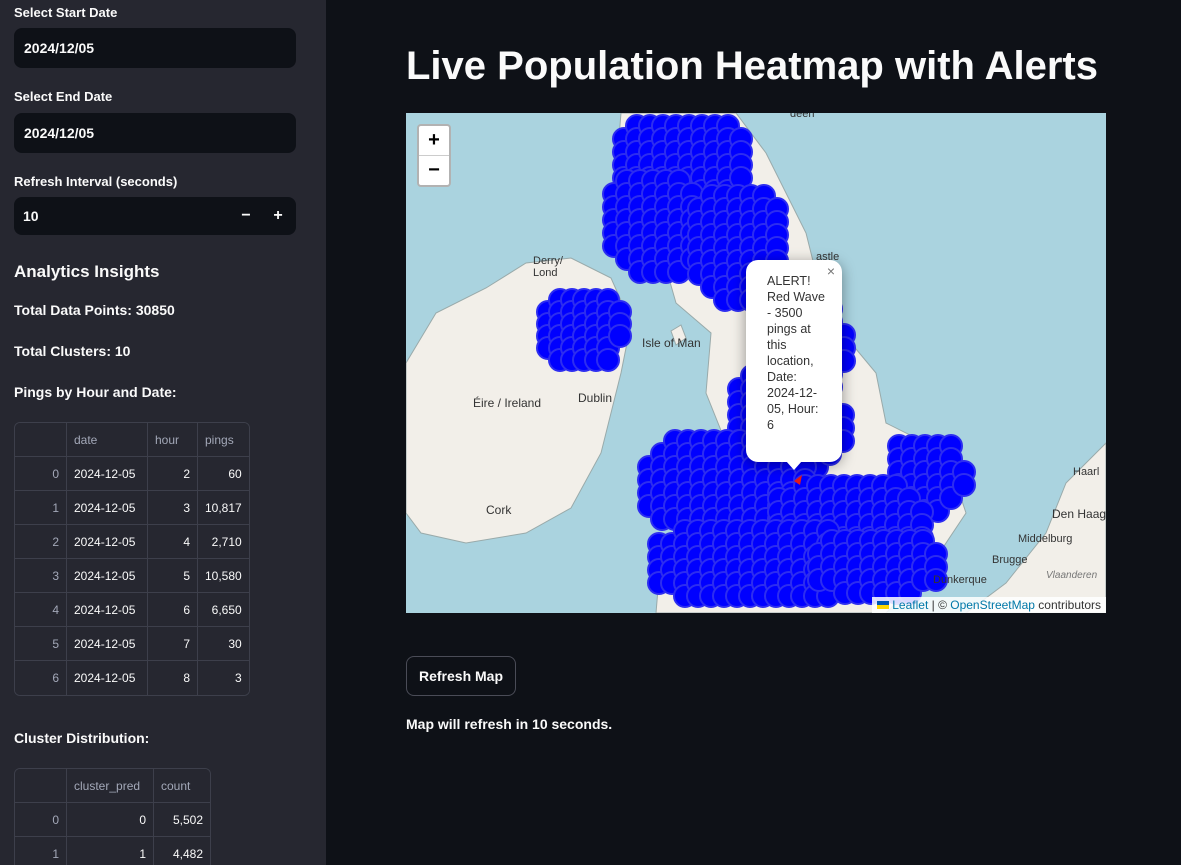 Image resolution: width=1181 pixels, height=865 pixels. Describe the element at coordinates (41, 542) in the screenshot. I see `row-index: 2` at that location.